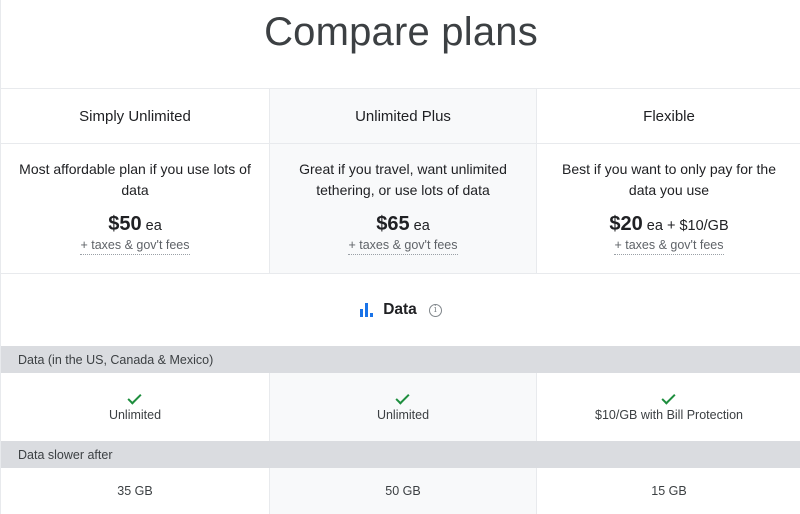 Image resolution: width=800 pixels, height=514 pixels. Describe the element at coordinates (626, 224) in the screenshot. I see `price-amount: $20` at that location.